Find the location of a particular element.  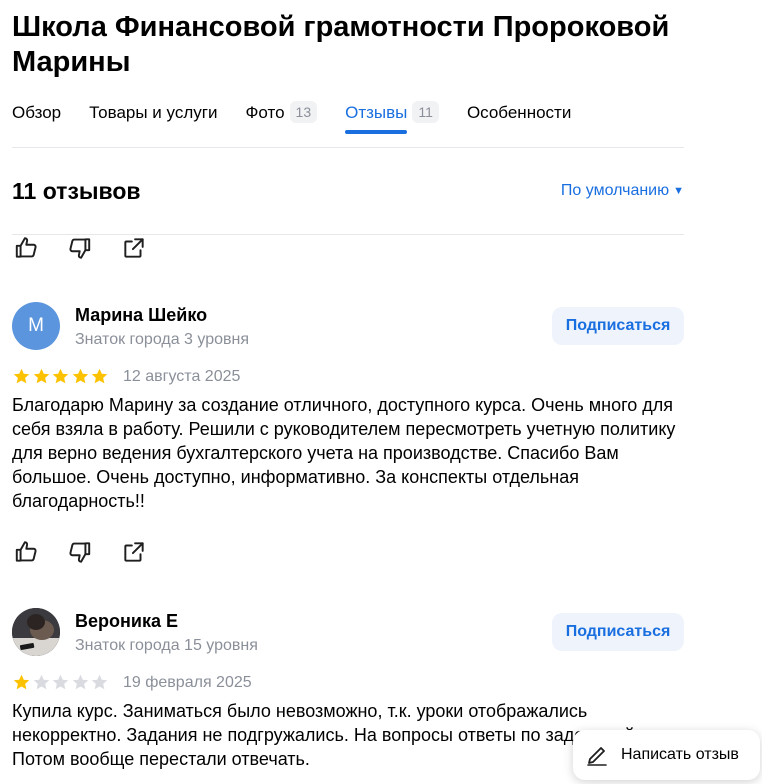

sort-dropdown: По умолчанию ▼ is located at coordinates (622, 191).